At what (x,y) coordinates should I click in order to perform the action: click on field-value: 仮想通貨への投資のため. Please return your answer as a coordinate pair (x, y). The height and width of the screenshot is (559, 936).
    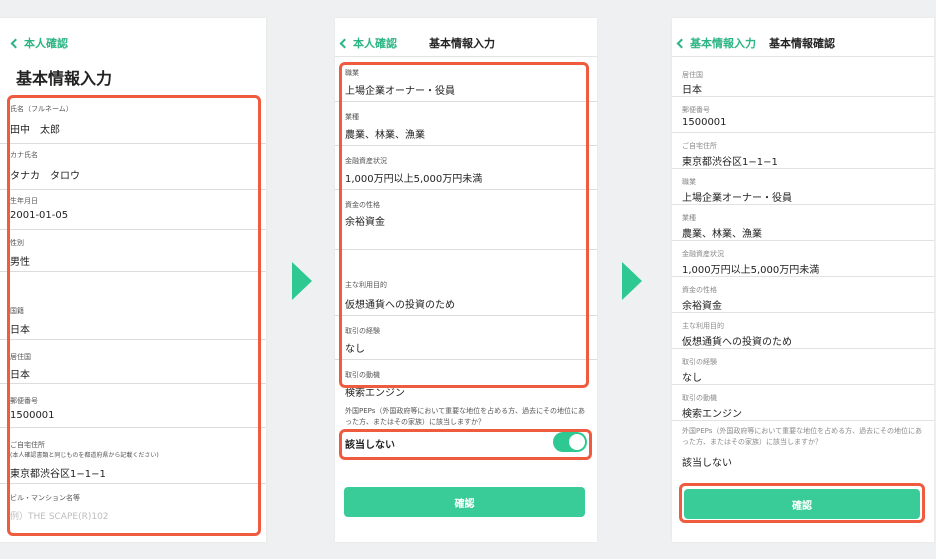
    Looking at the image, I should click on (400, 305).